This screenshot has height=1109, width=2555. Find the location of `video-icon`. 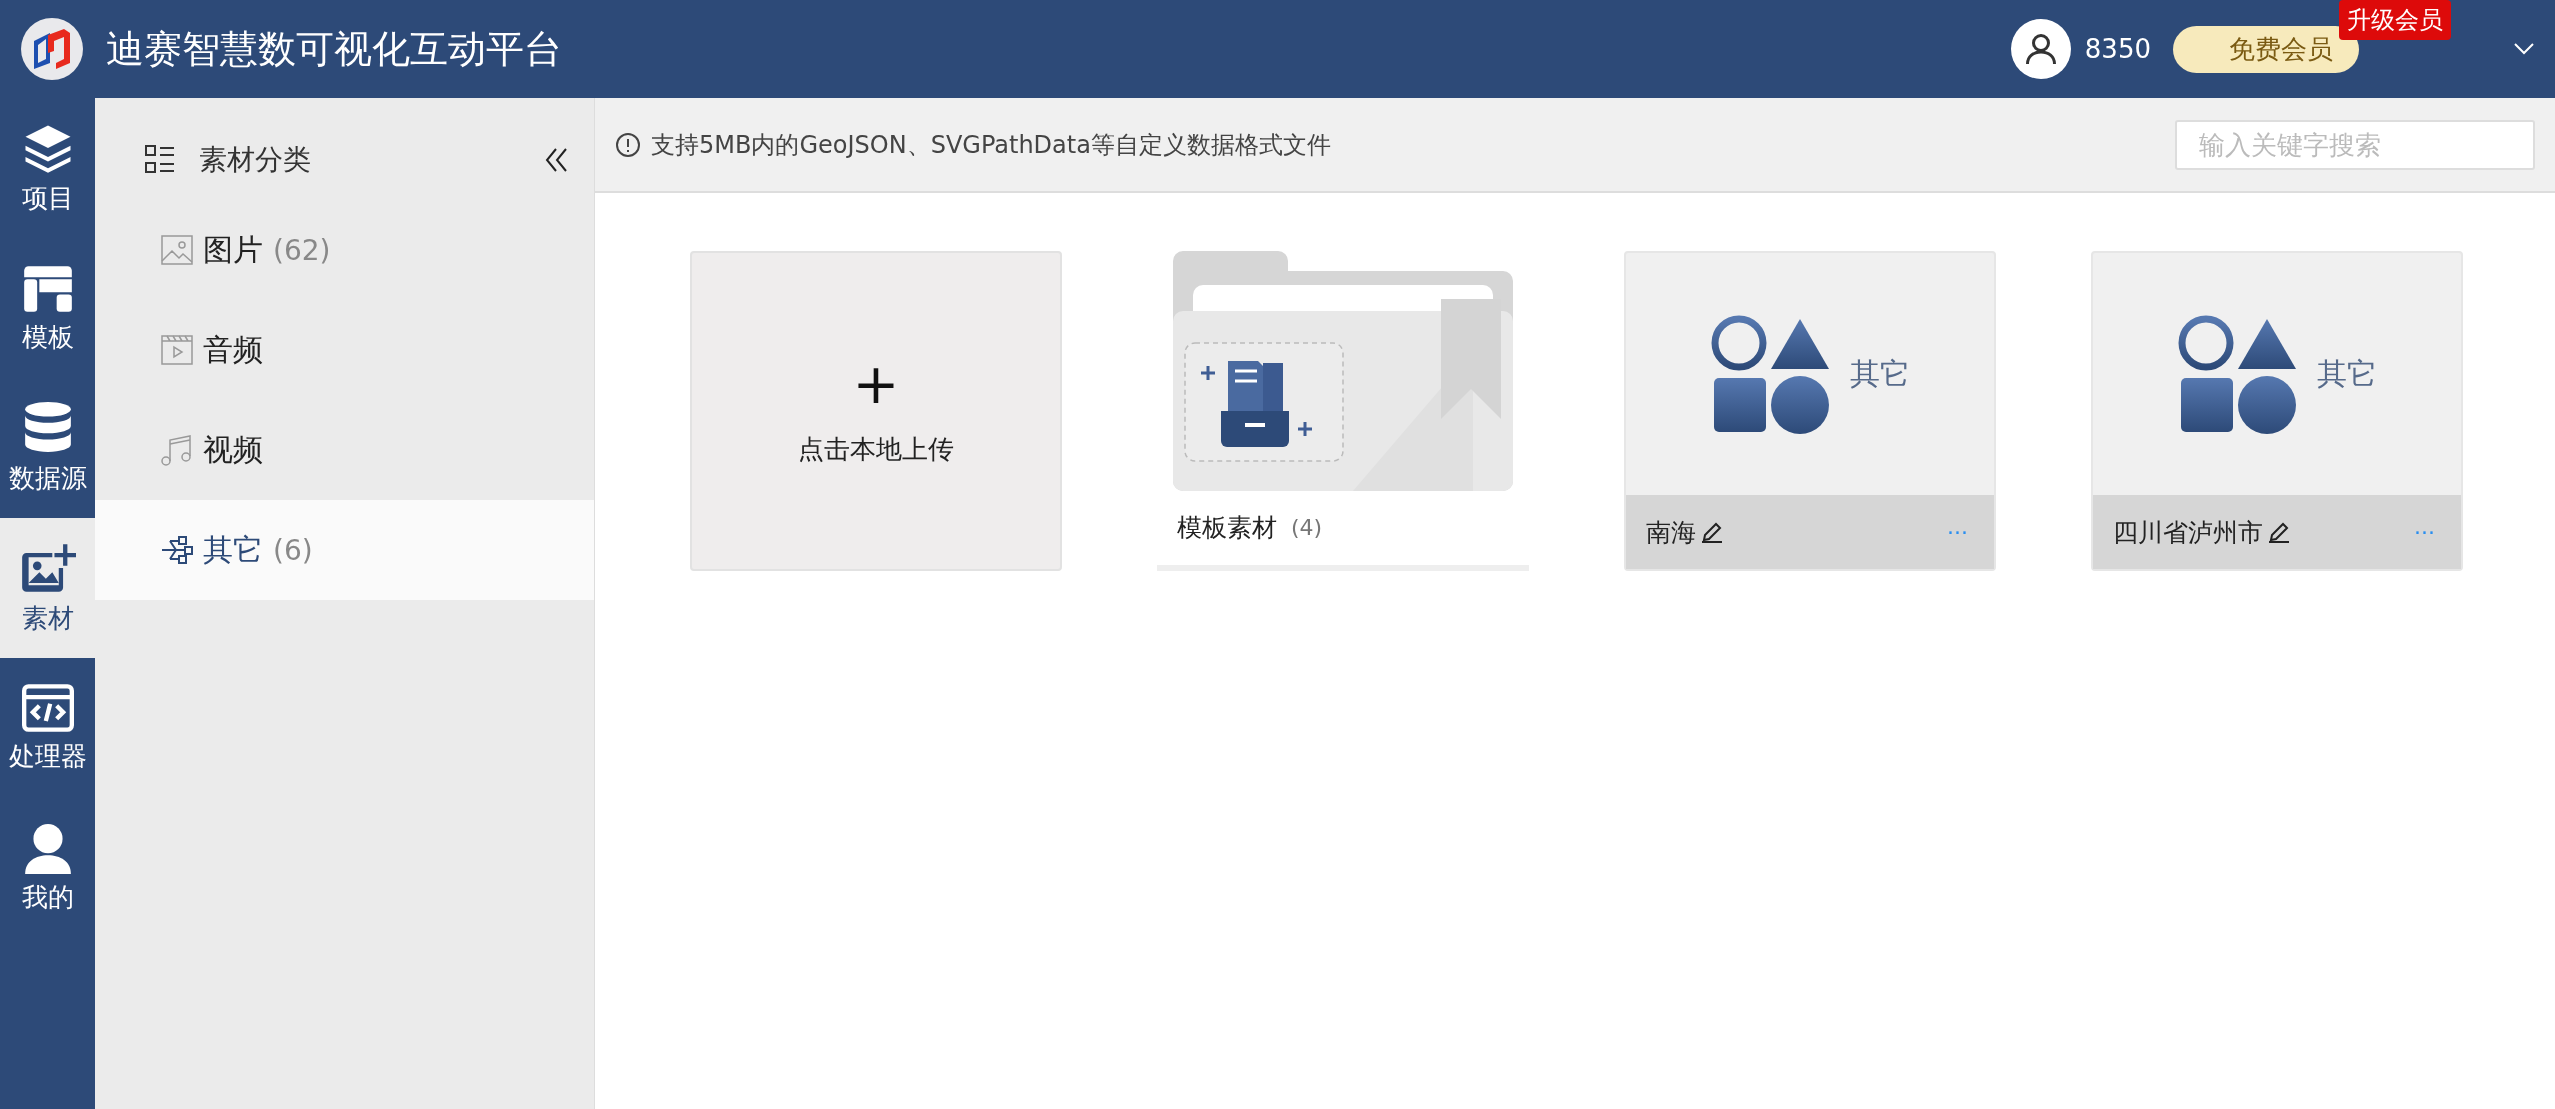

video-icon is located at coordinates (177, 350).